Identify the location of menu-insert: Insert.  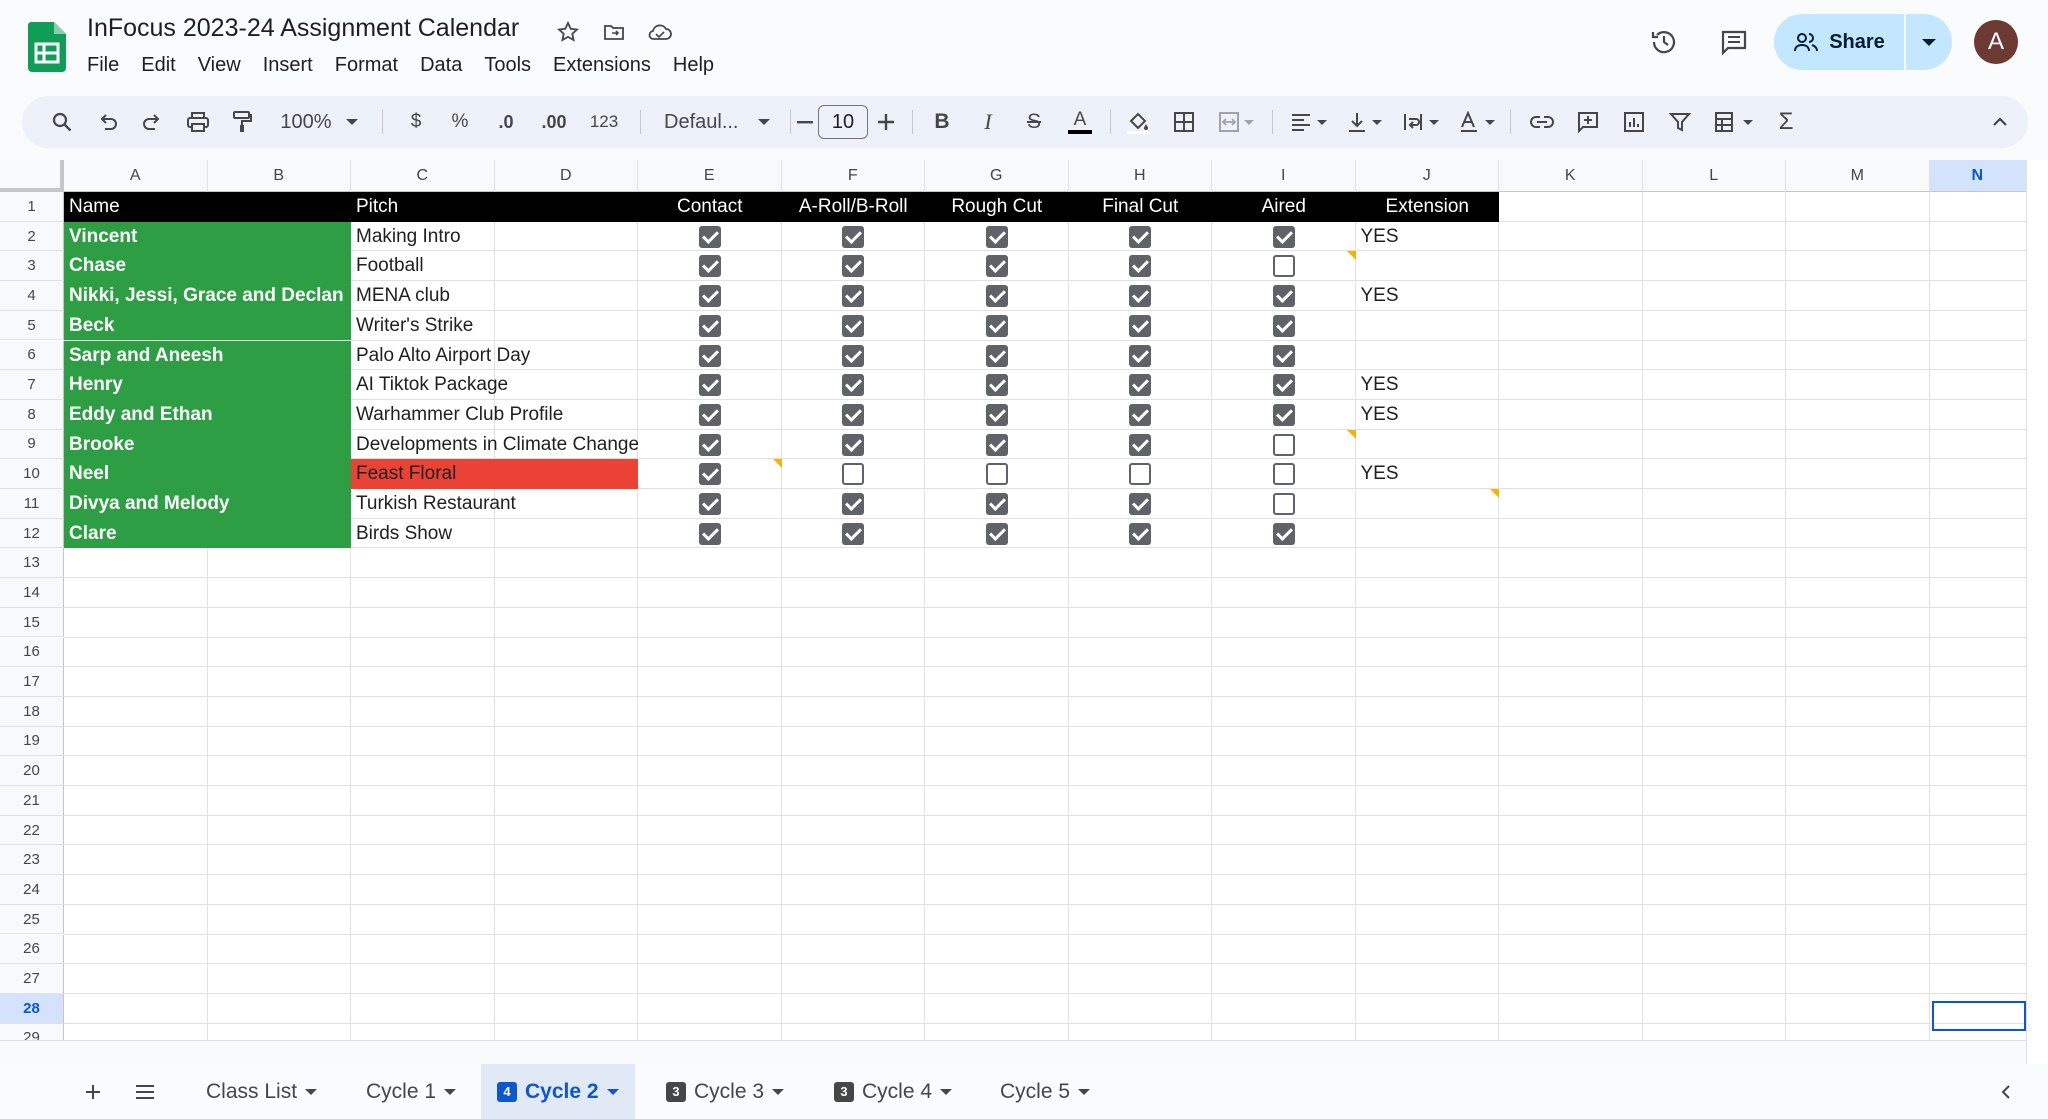
(288, 67).